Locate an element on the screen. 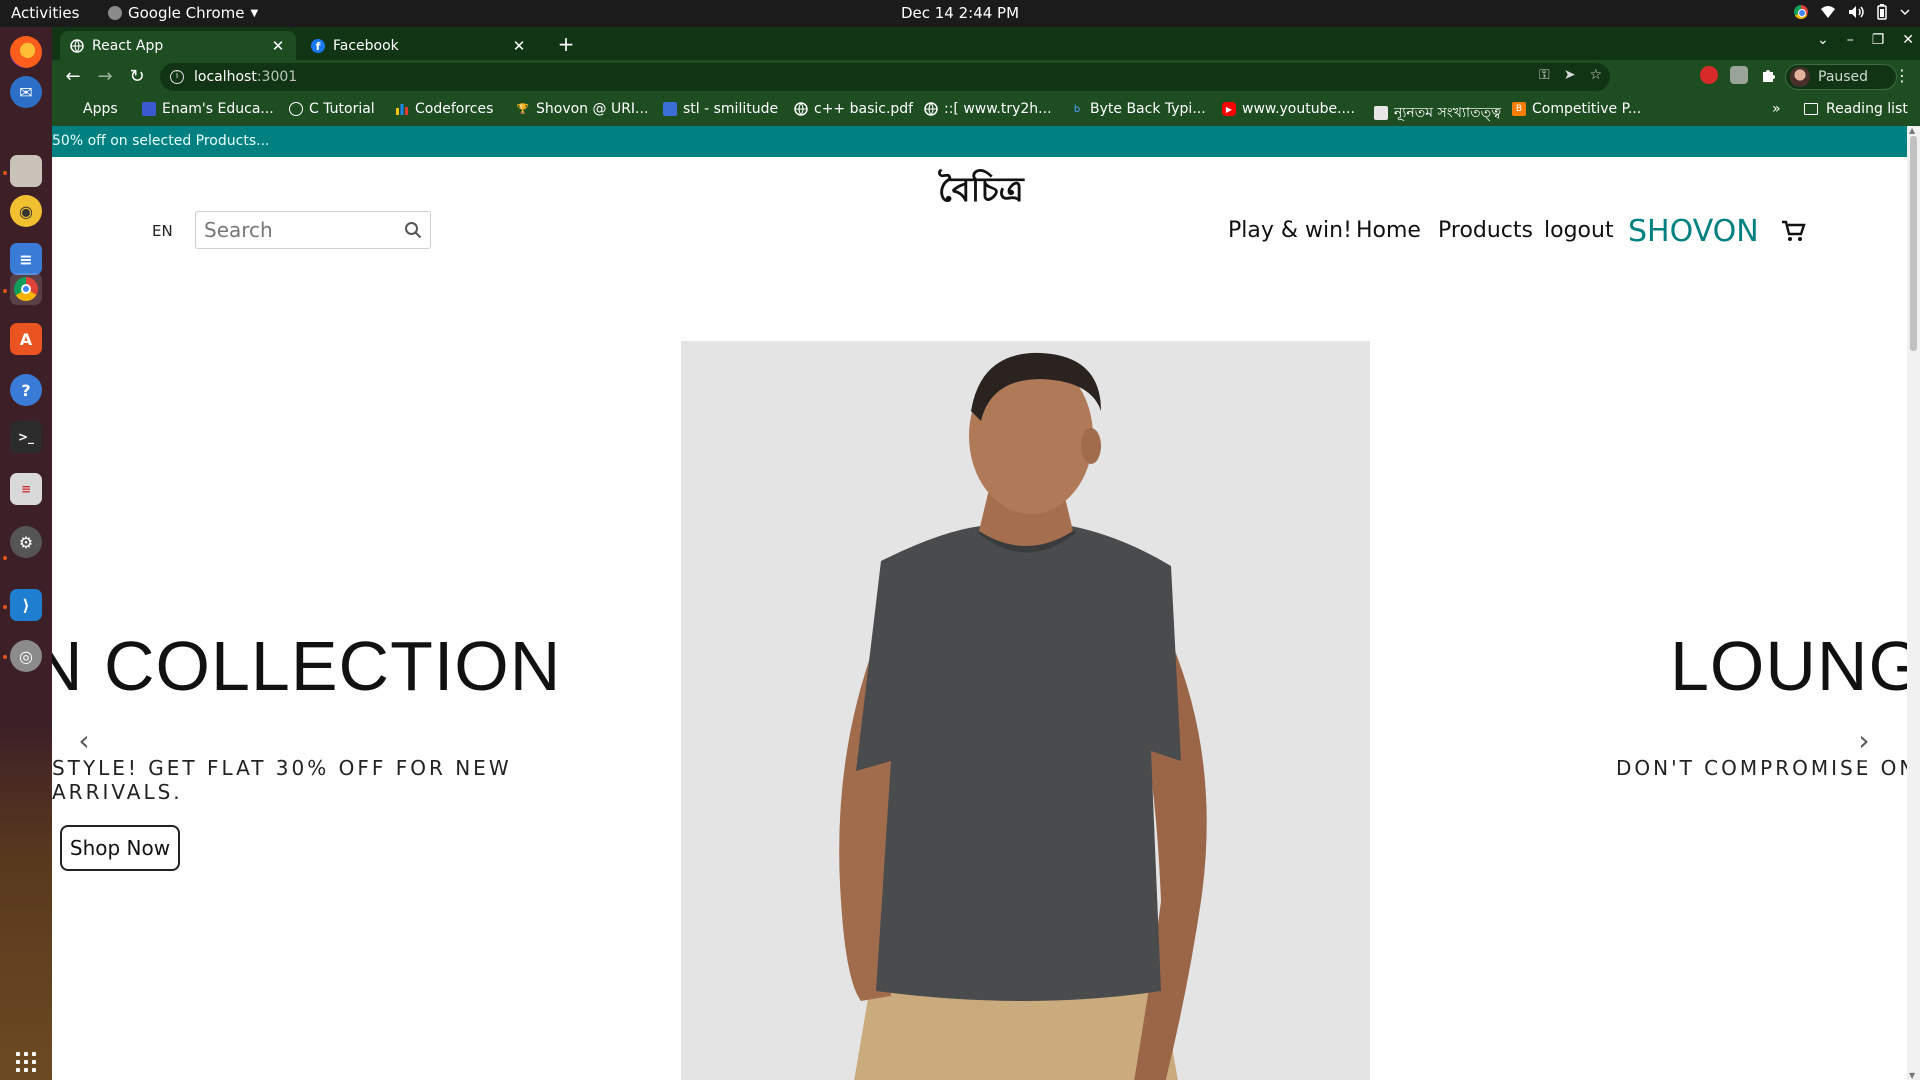  tab-search-icon: ⌄ is located at coordinates (1823, 40).